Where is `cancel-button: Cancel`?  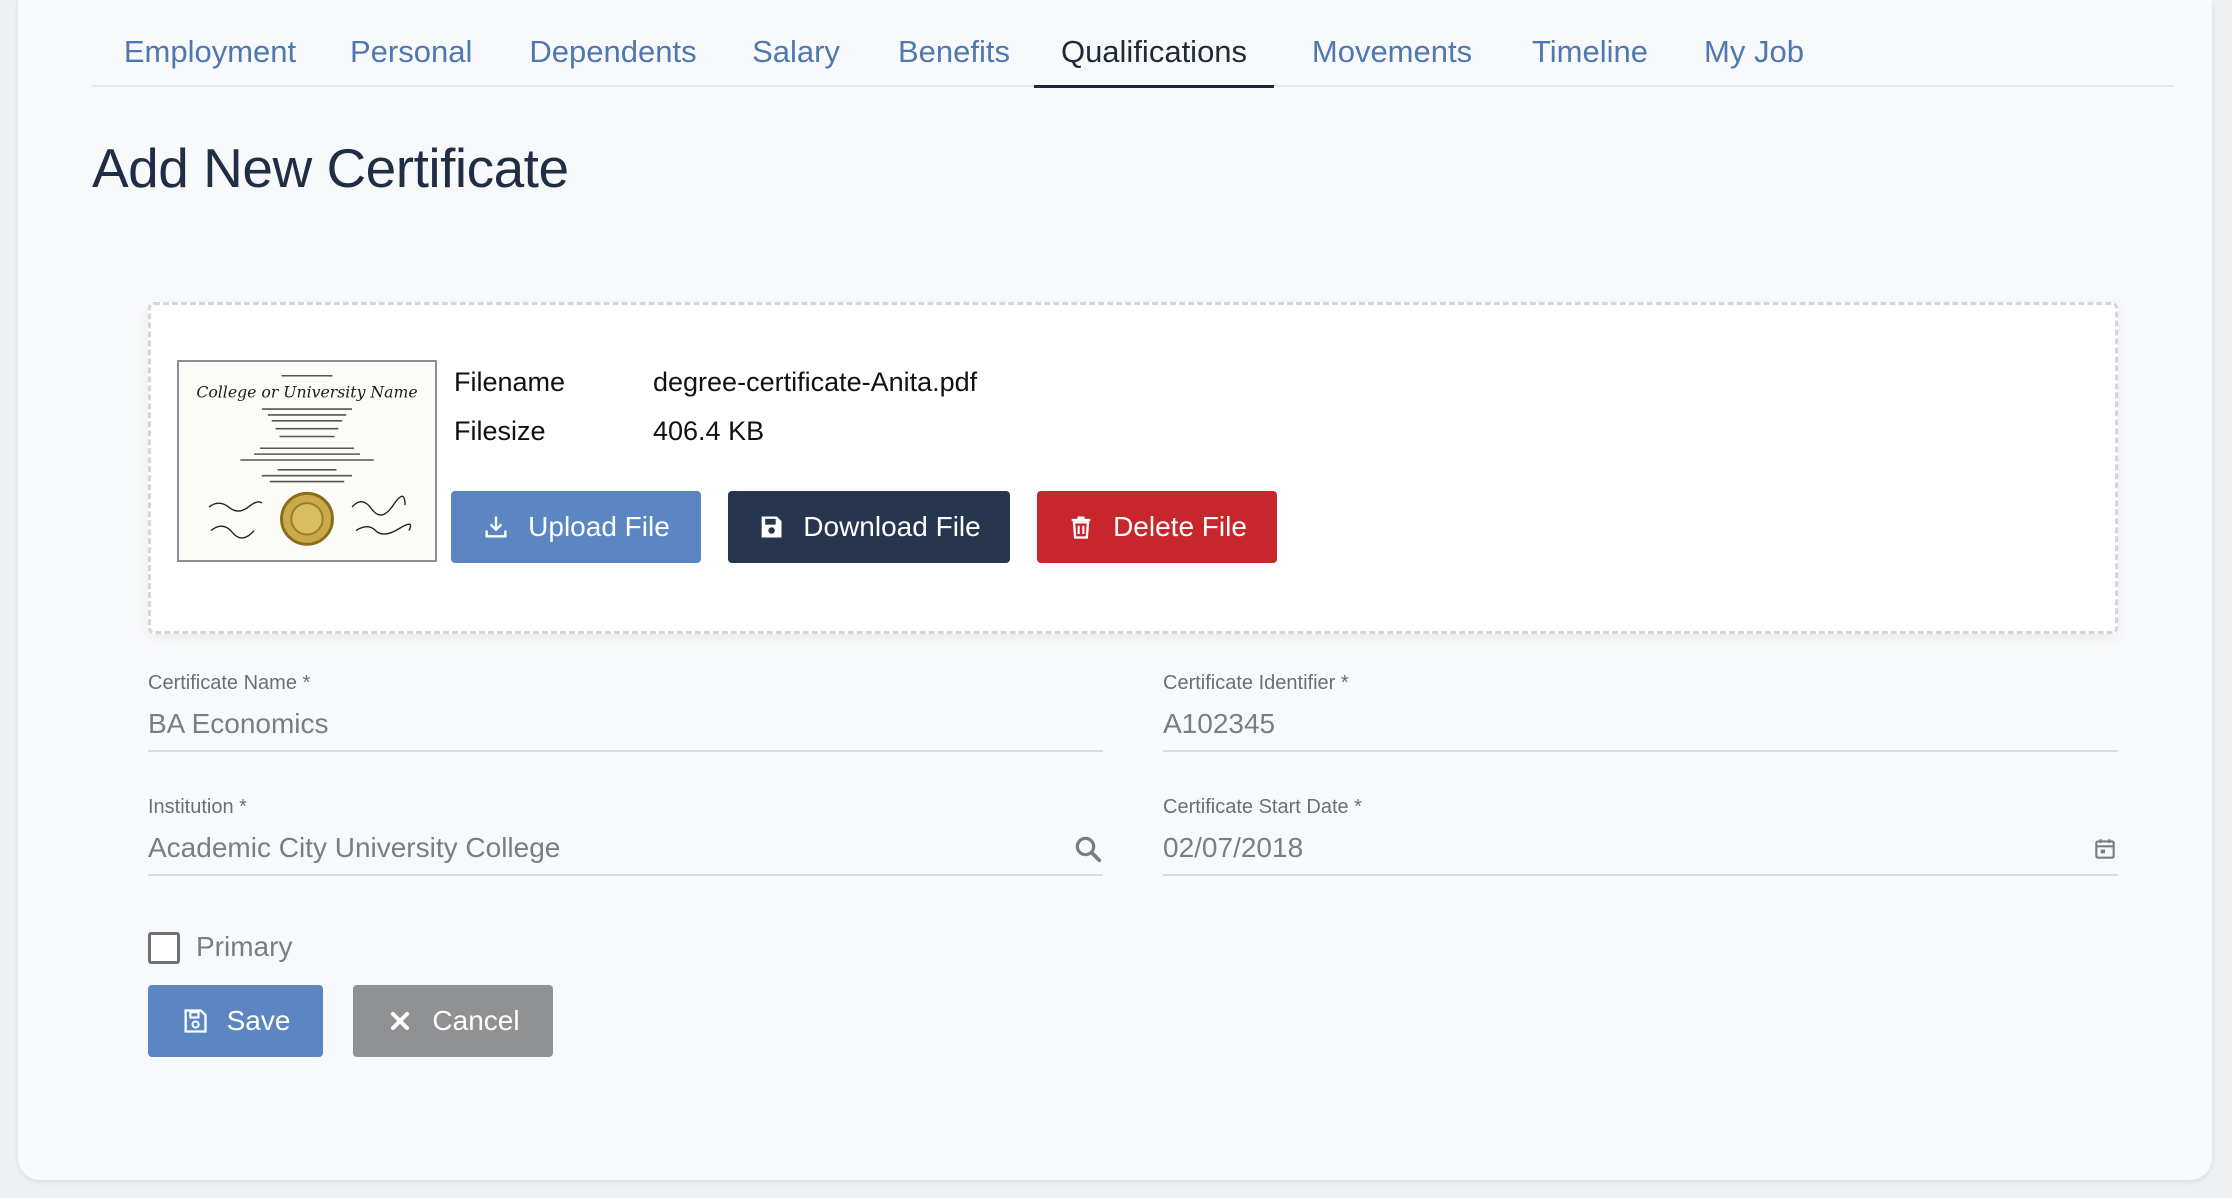 cancel-button: Cancel is located at coordinates (453, 1021).